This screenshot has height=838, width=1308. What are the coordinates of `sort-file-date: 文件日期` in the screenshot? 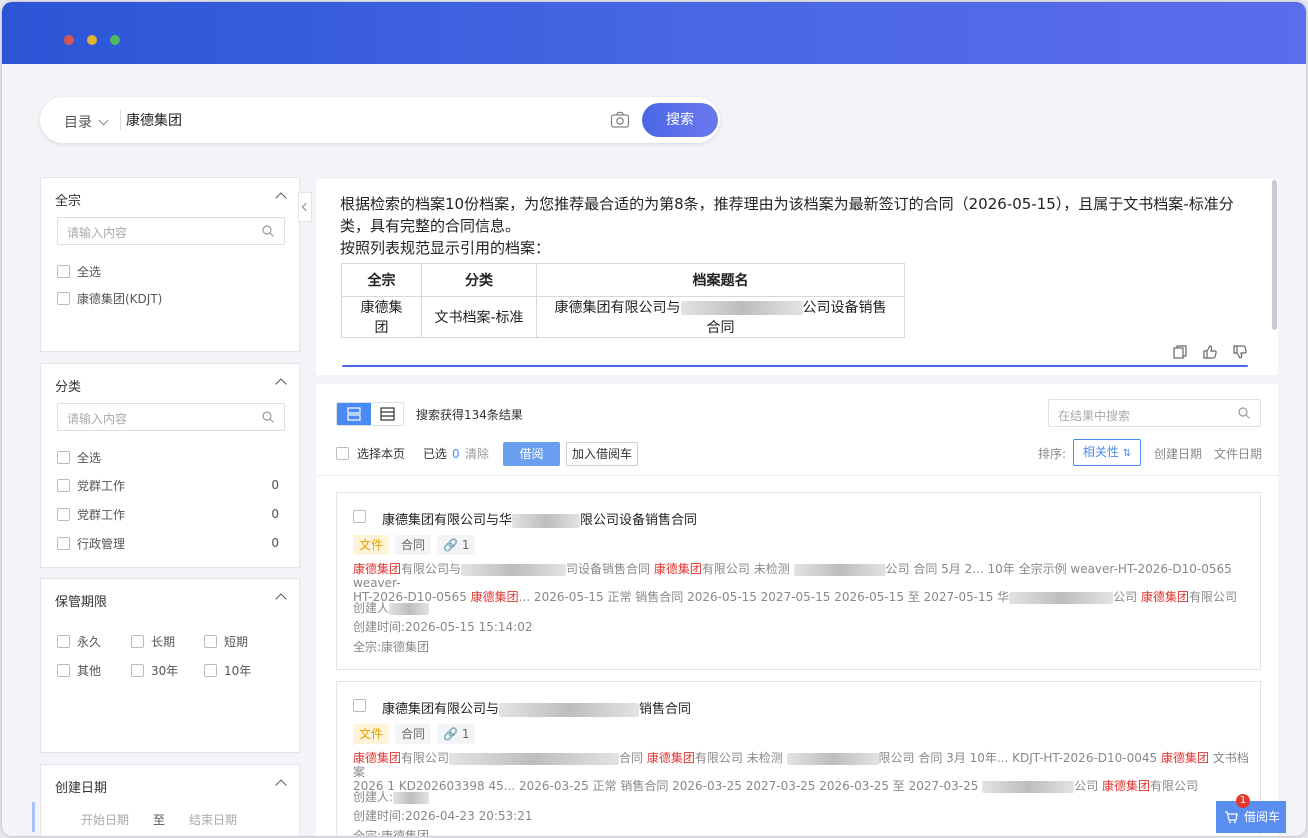 It's located at (1238, 454).